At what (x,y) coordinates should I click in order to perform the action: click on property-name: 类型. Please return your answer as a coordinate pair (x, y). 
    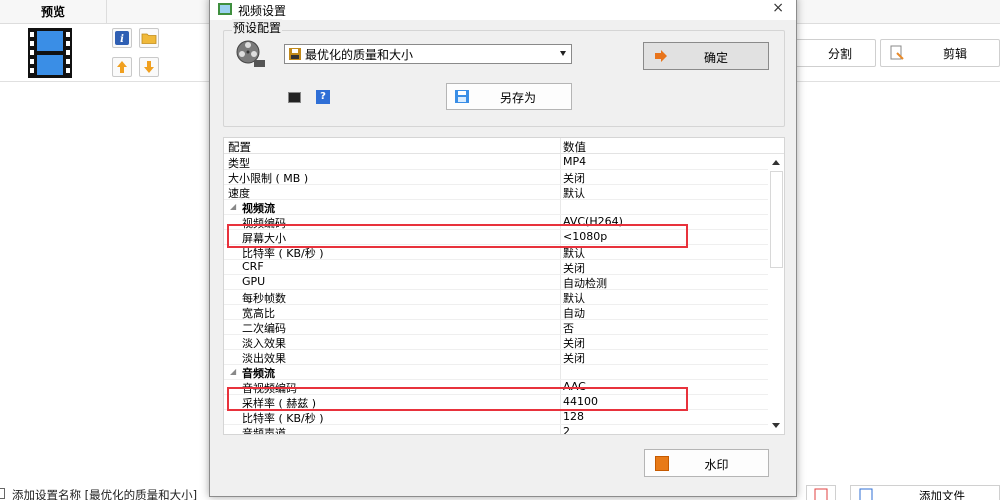
    Looking at the image, I should click on (239, 163).